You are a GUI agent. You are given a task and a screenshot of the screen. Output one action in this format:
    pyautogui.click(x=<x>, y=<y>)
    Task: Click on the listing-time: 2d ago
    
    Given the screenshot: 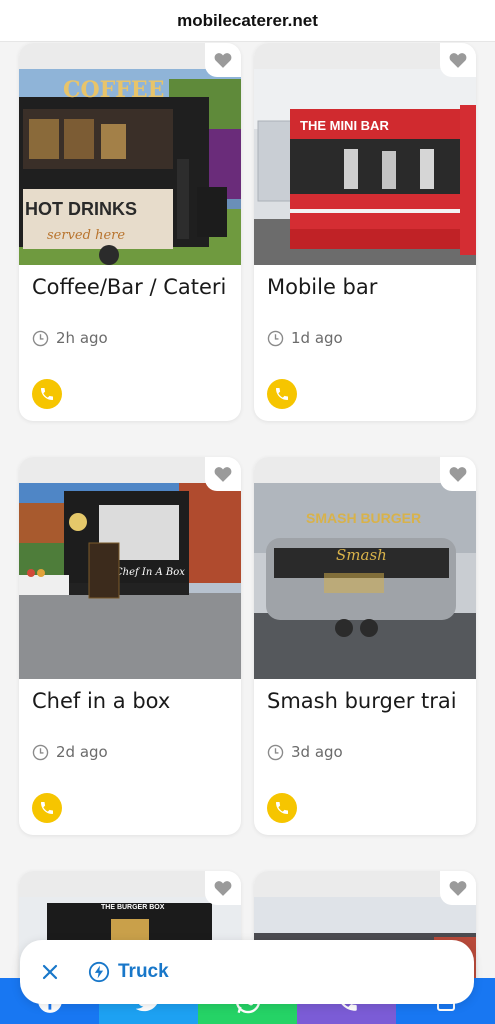 What is the action you would take?
    pyautogui.click(x=70, y=752)
    